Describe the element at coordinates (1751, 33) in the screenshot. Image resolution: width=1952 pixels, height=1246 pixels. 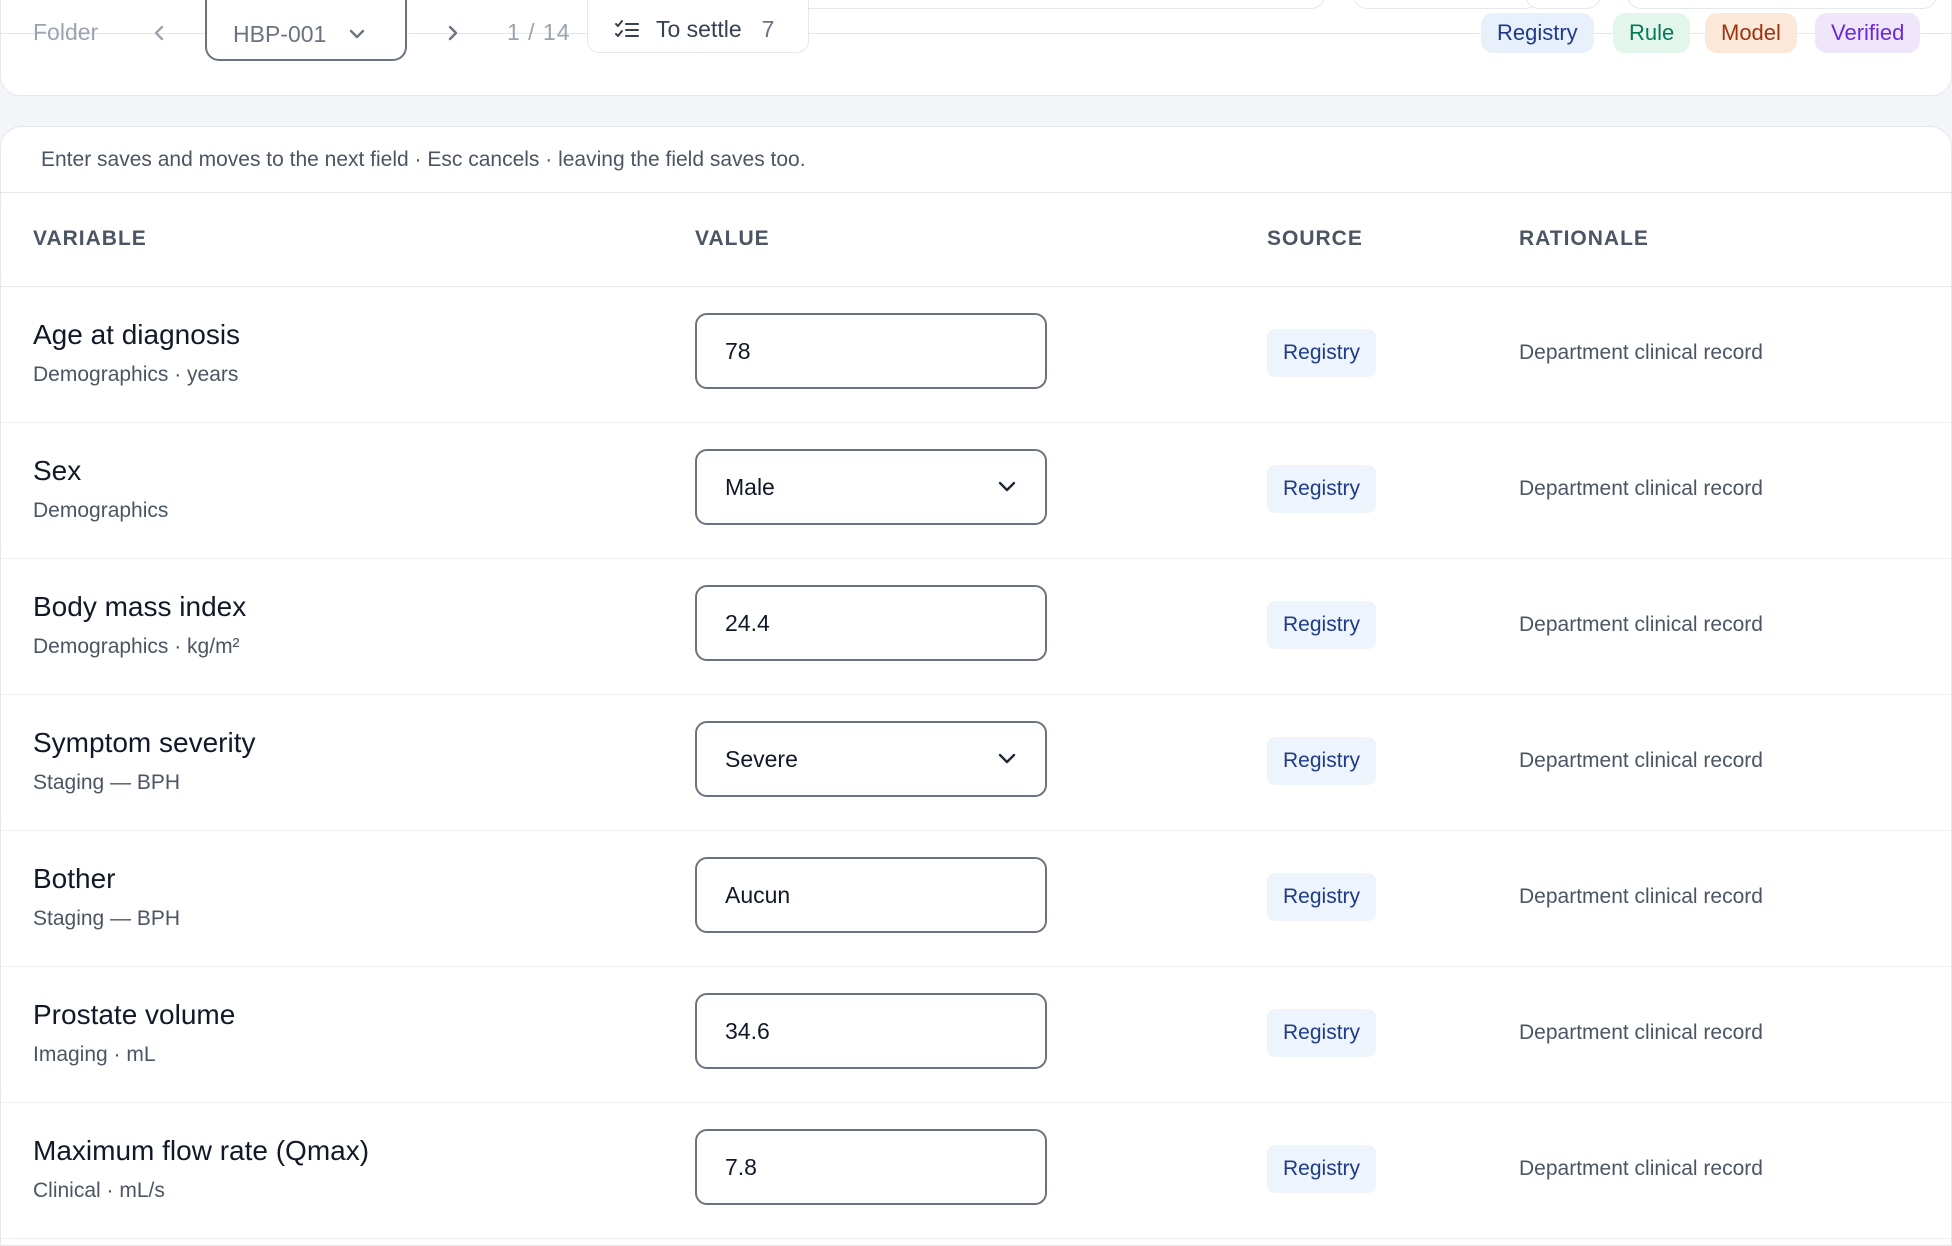
I see `legend-chip-model: Model` at that location.